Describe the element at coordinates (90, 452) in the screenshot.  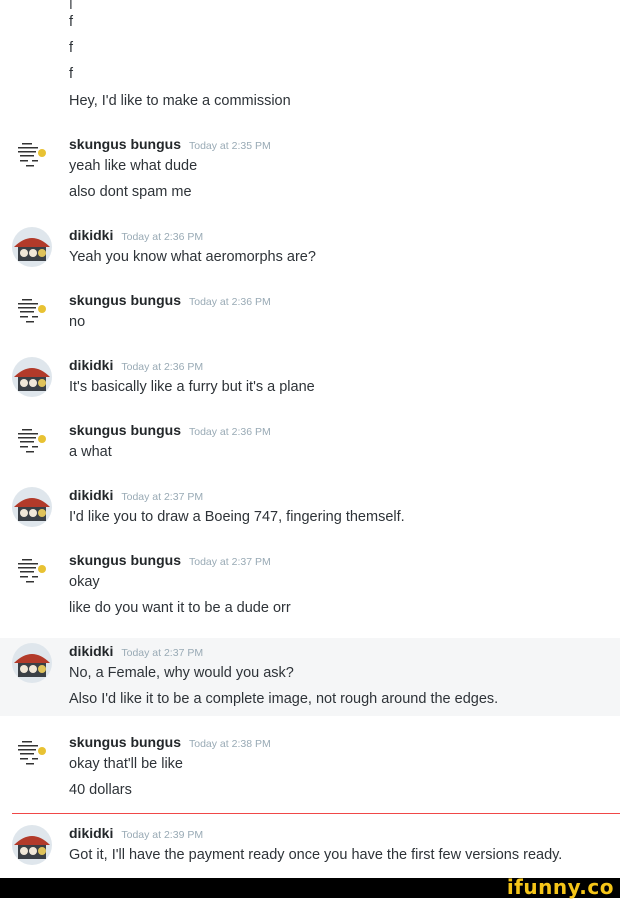
I see `message-line: a what` at that location.